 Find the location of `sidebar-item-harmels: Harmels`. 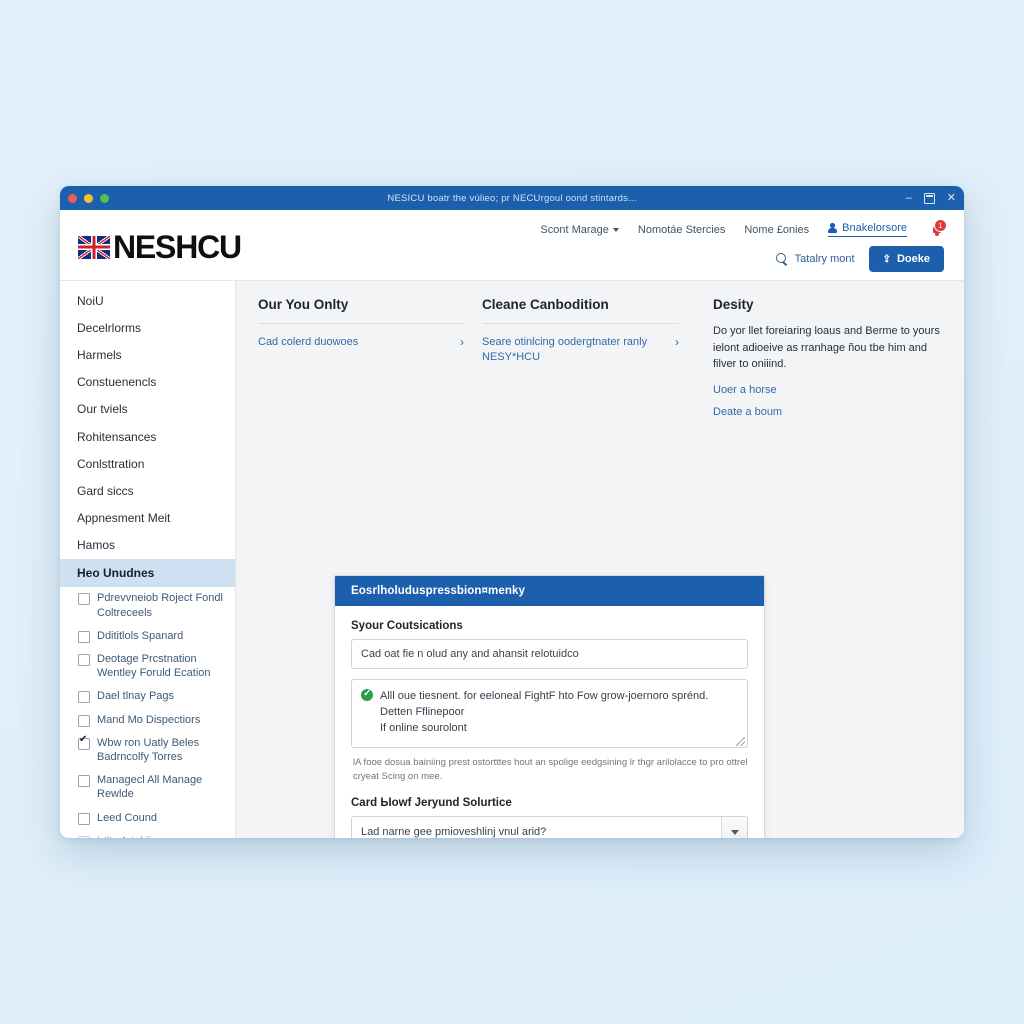

sidebar-item-harmels: Harmels is located at coordinates (147, 354).